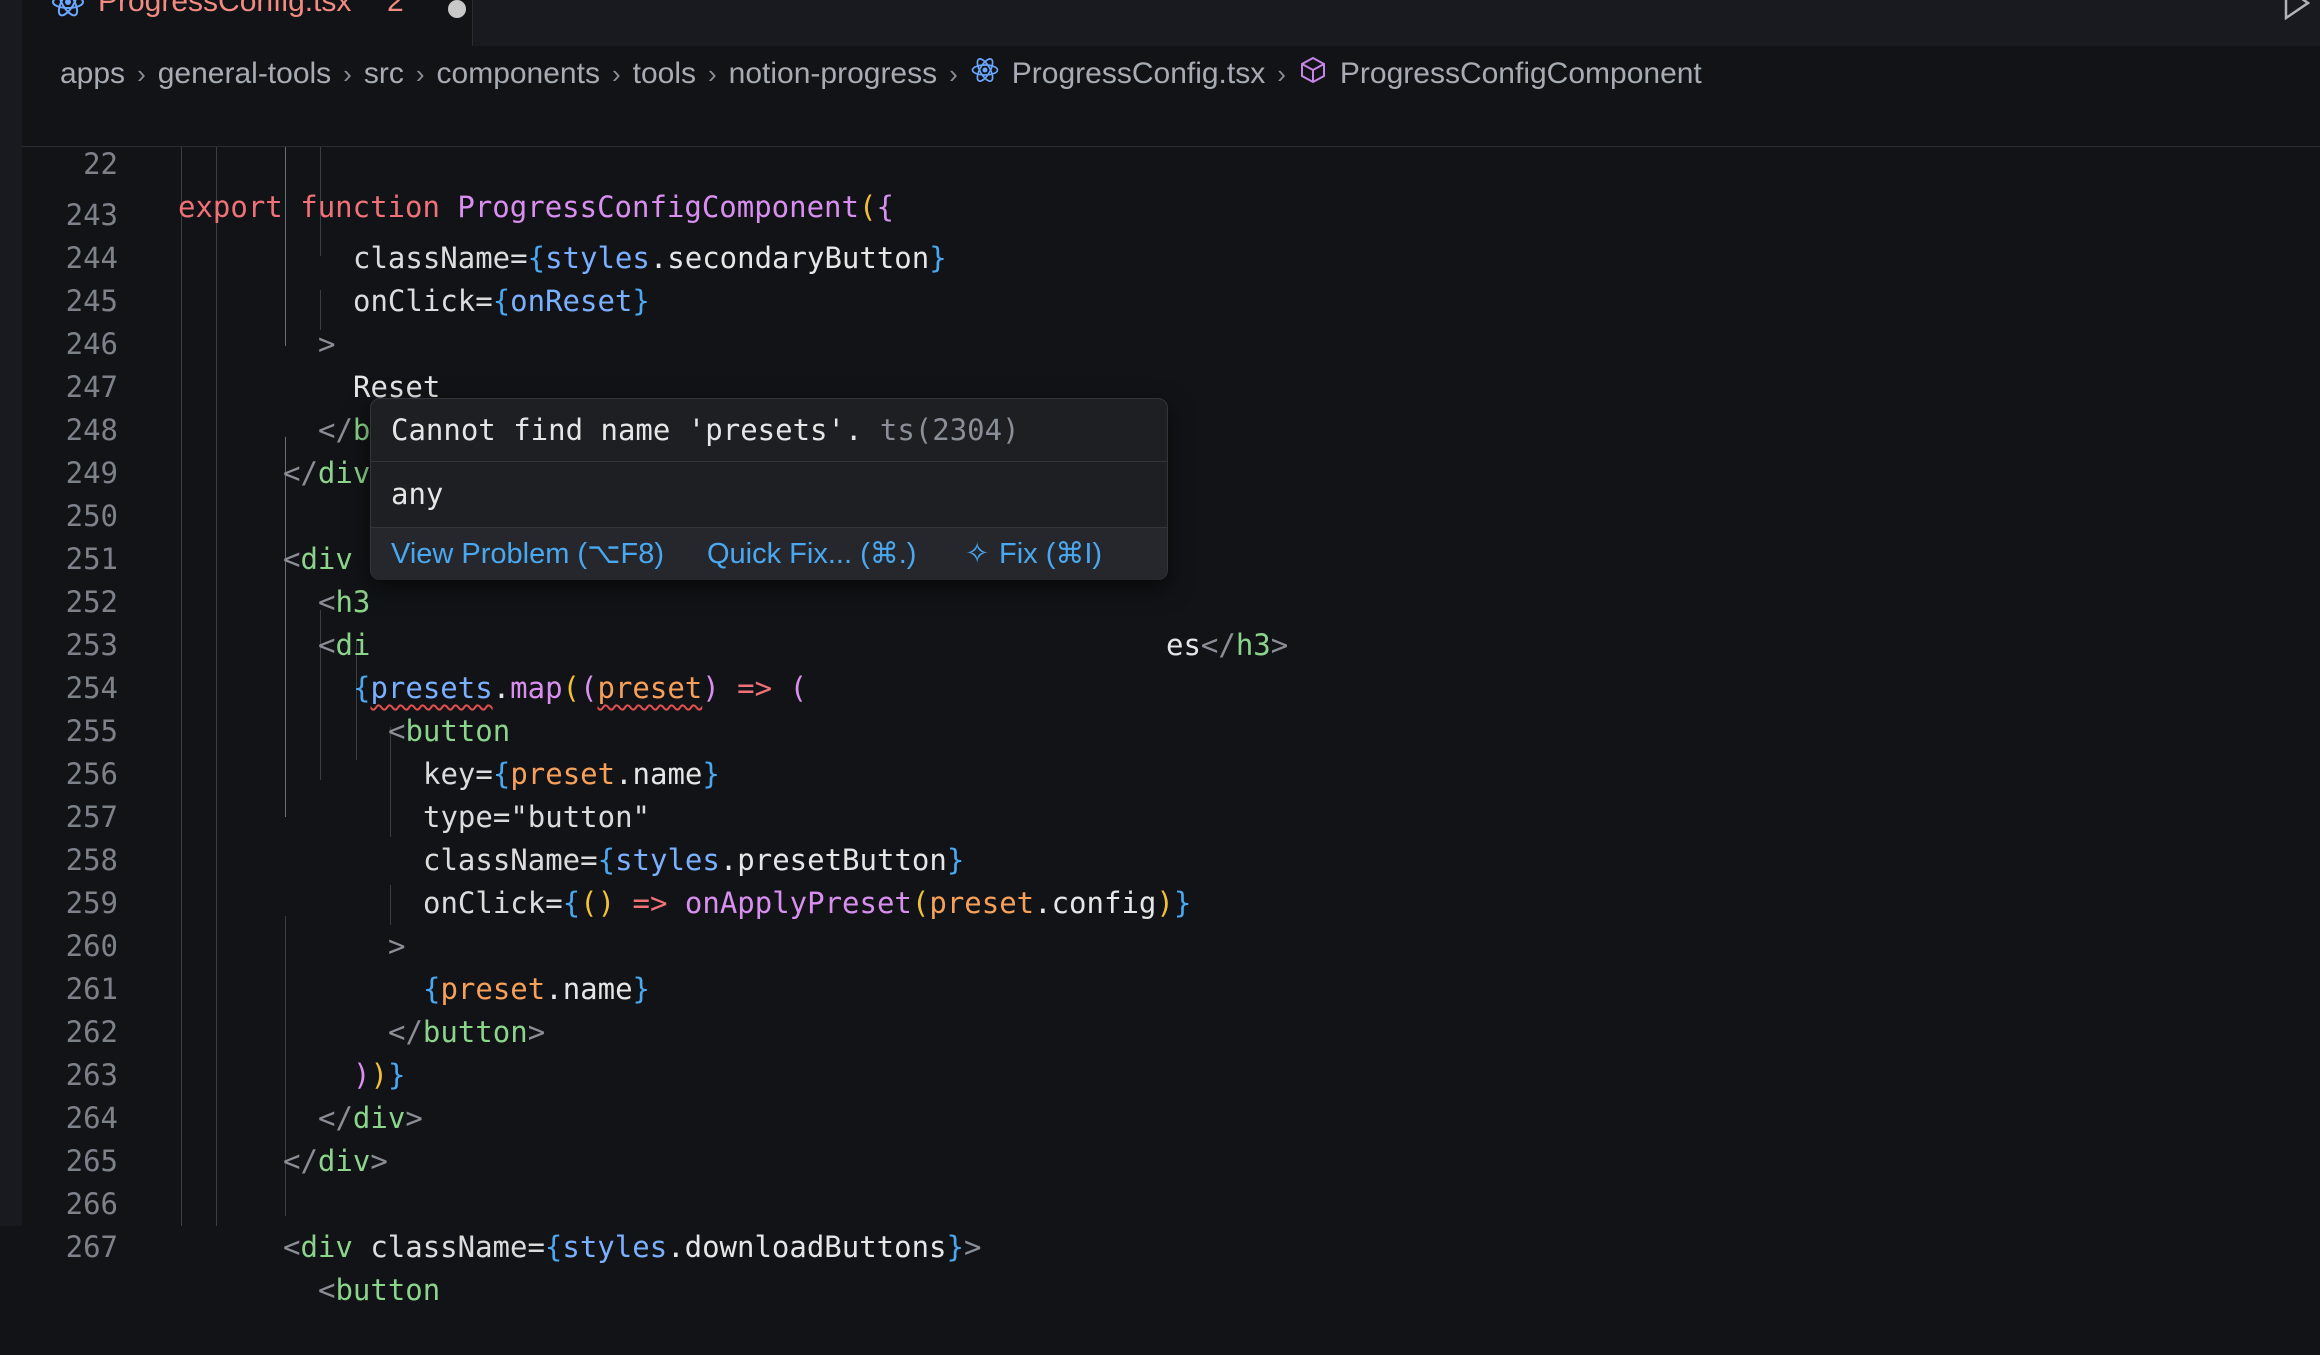 This screenshot has width=2320, height=1355. Describe the element at coordinates (1313, 74) in the screenshot. I see `symbol-component-icon` at that location.